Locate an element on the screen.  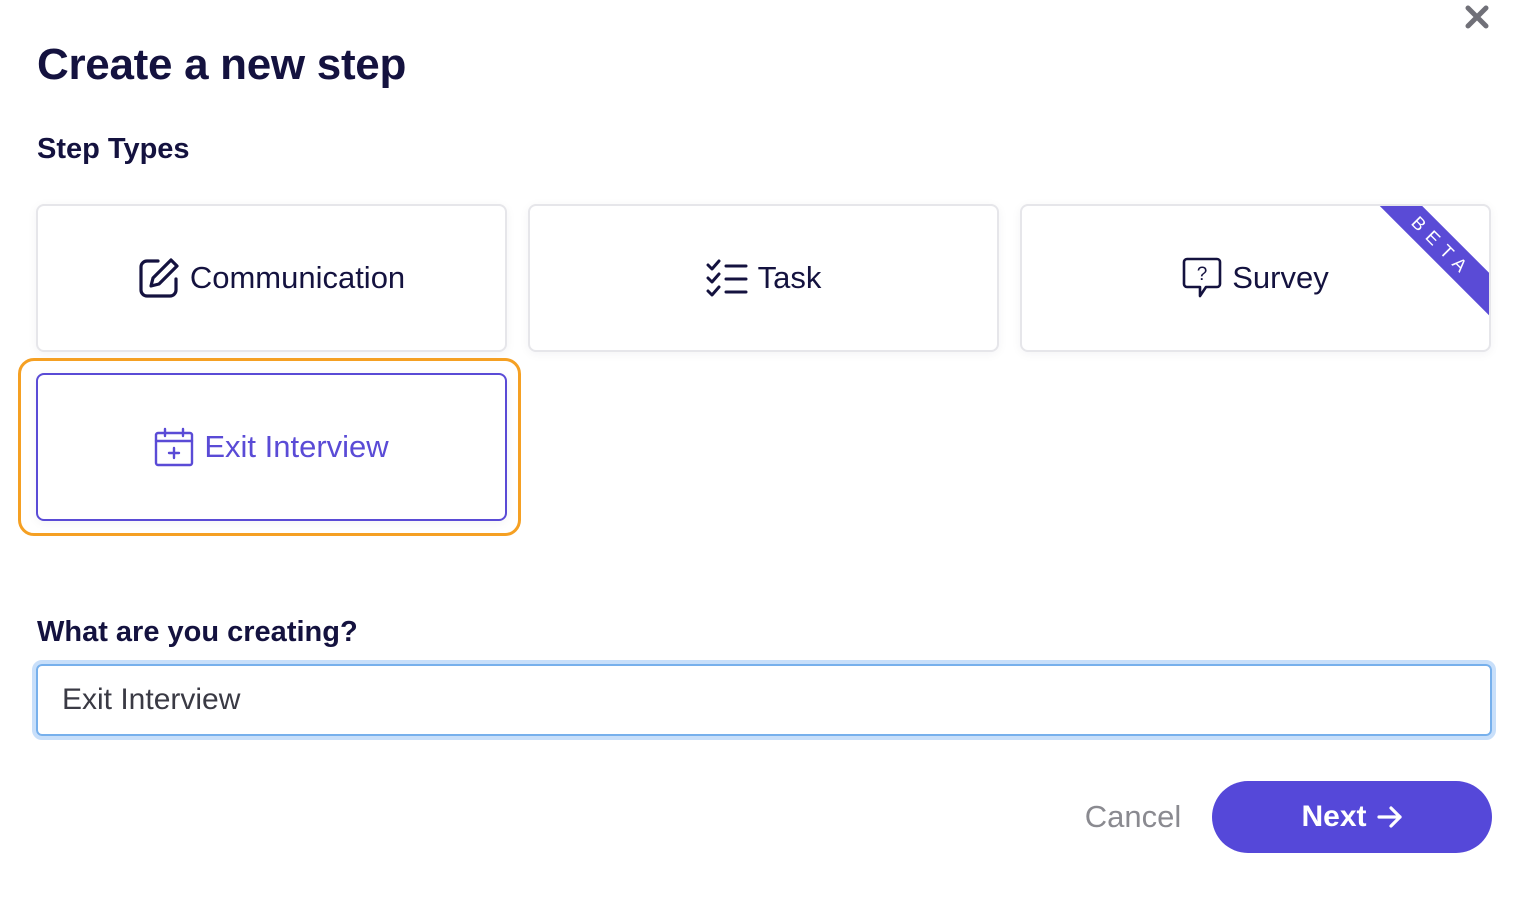
arrow-right-icon is located at coordinates (1389, 817).